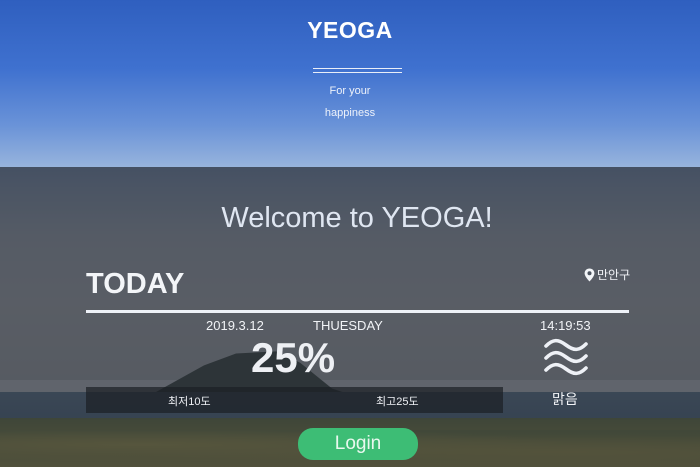 The height and width of the screenshot is (467, 700). Describe the element at coordinates (357, 68) in the screenshot. I see `header-divider-top` at that location.